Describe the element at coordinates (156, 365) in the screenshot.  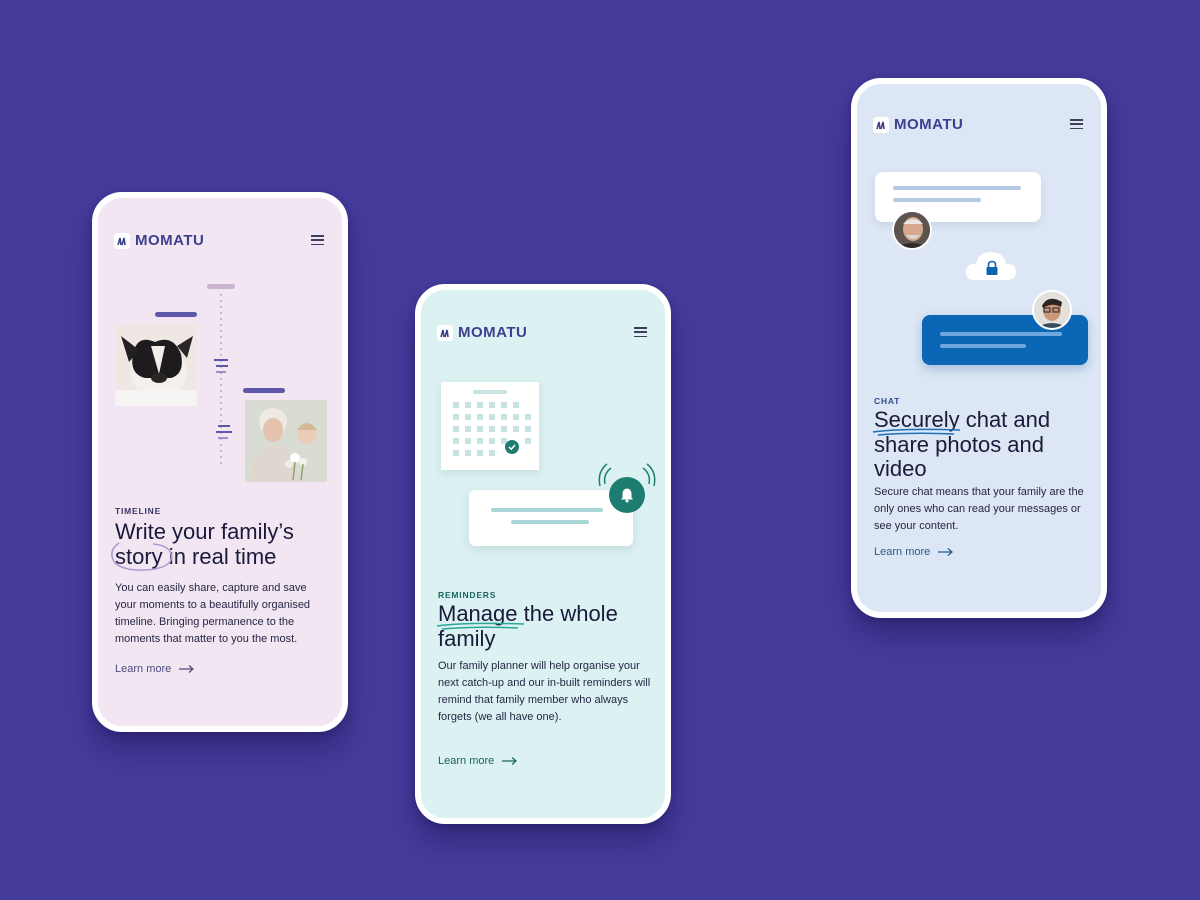
I see `dog-photo` at that location.